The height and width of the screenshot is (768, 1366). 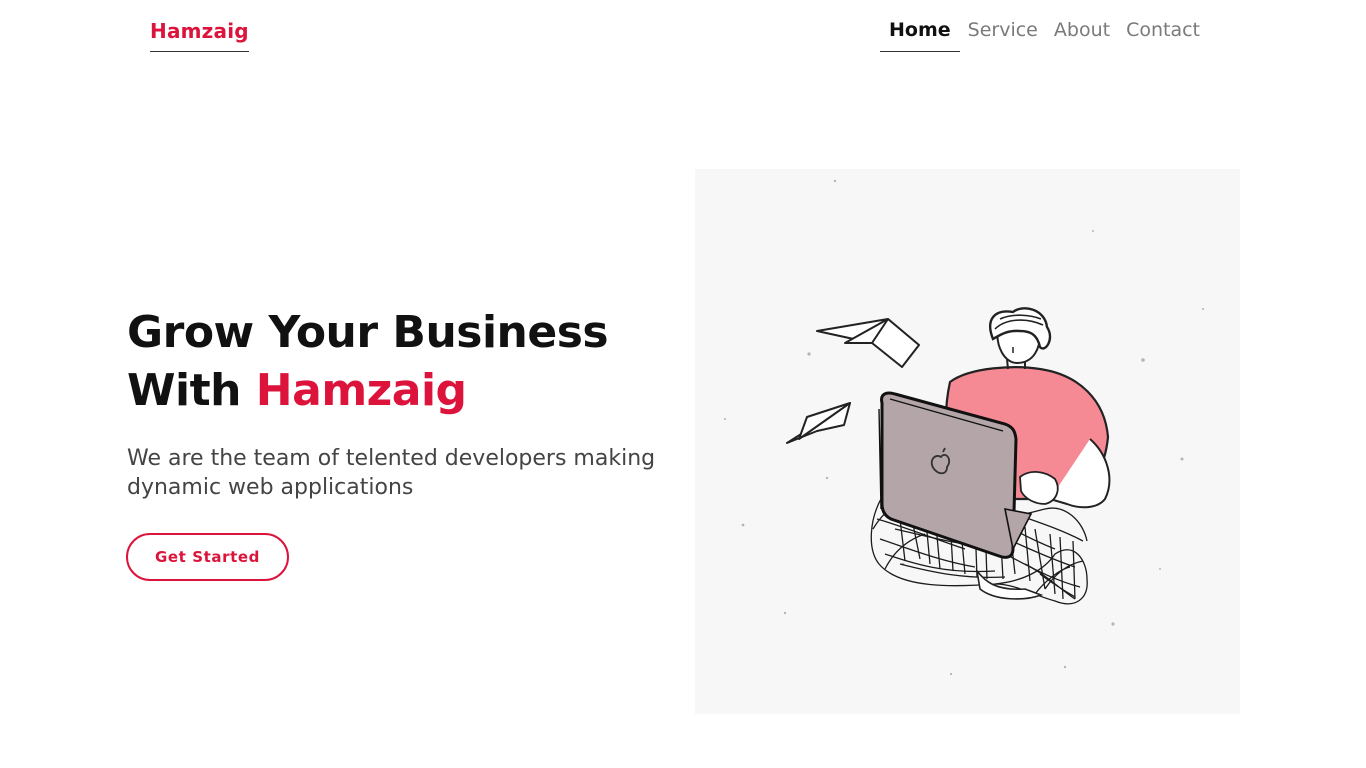 What do you see at coordinates (920, 35) in the screenshot?
I see `nav-item-home: Home` at bounding box center [920, 35].